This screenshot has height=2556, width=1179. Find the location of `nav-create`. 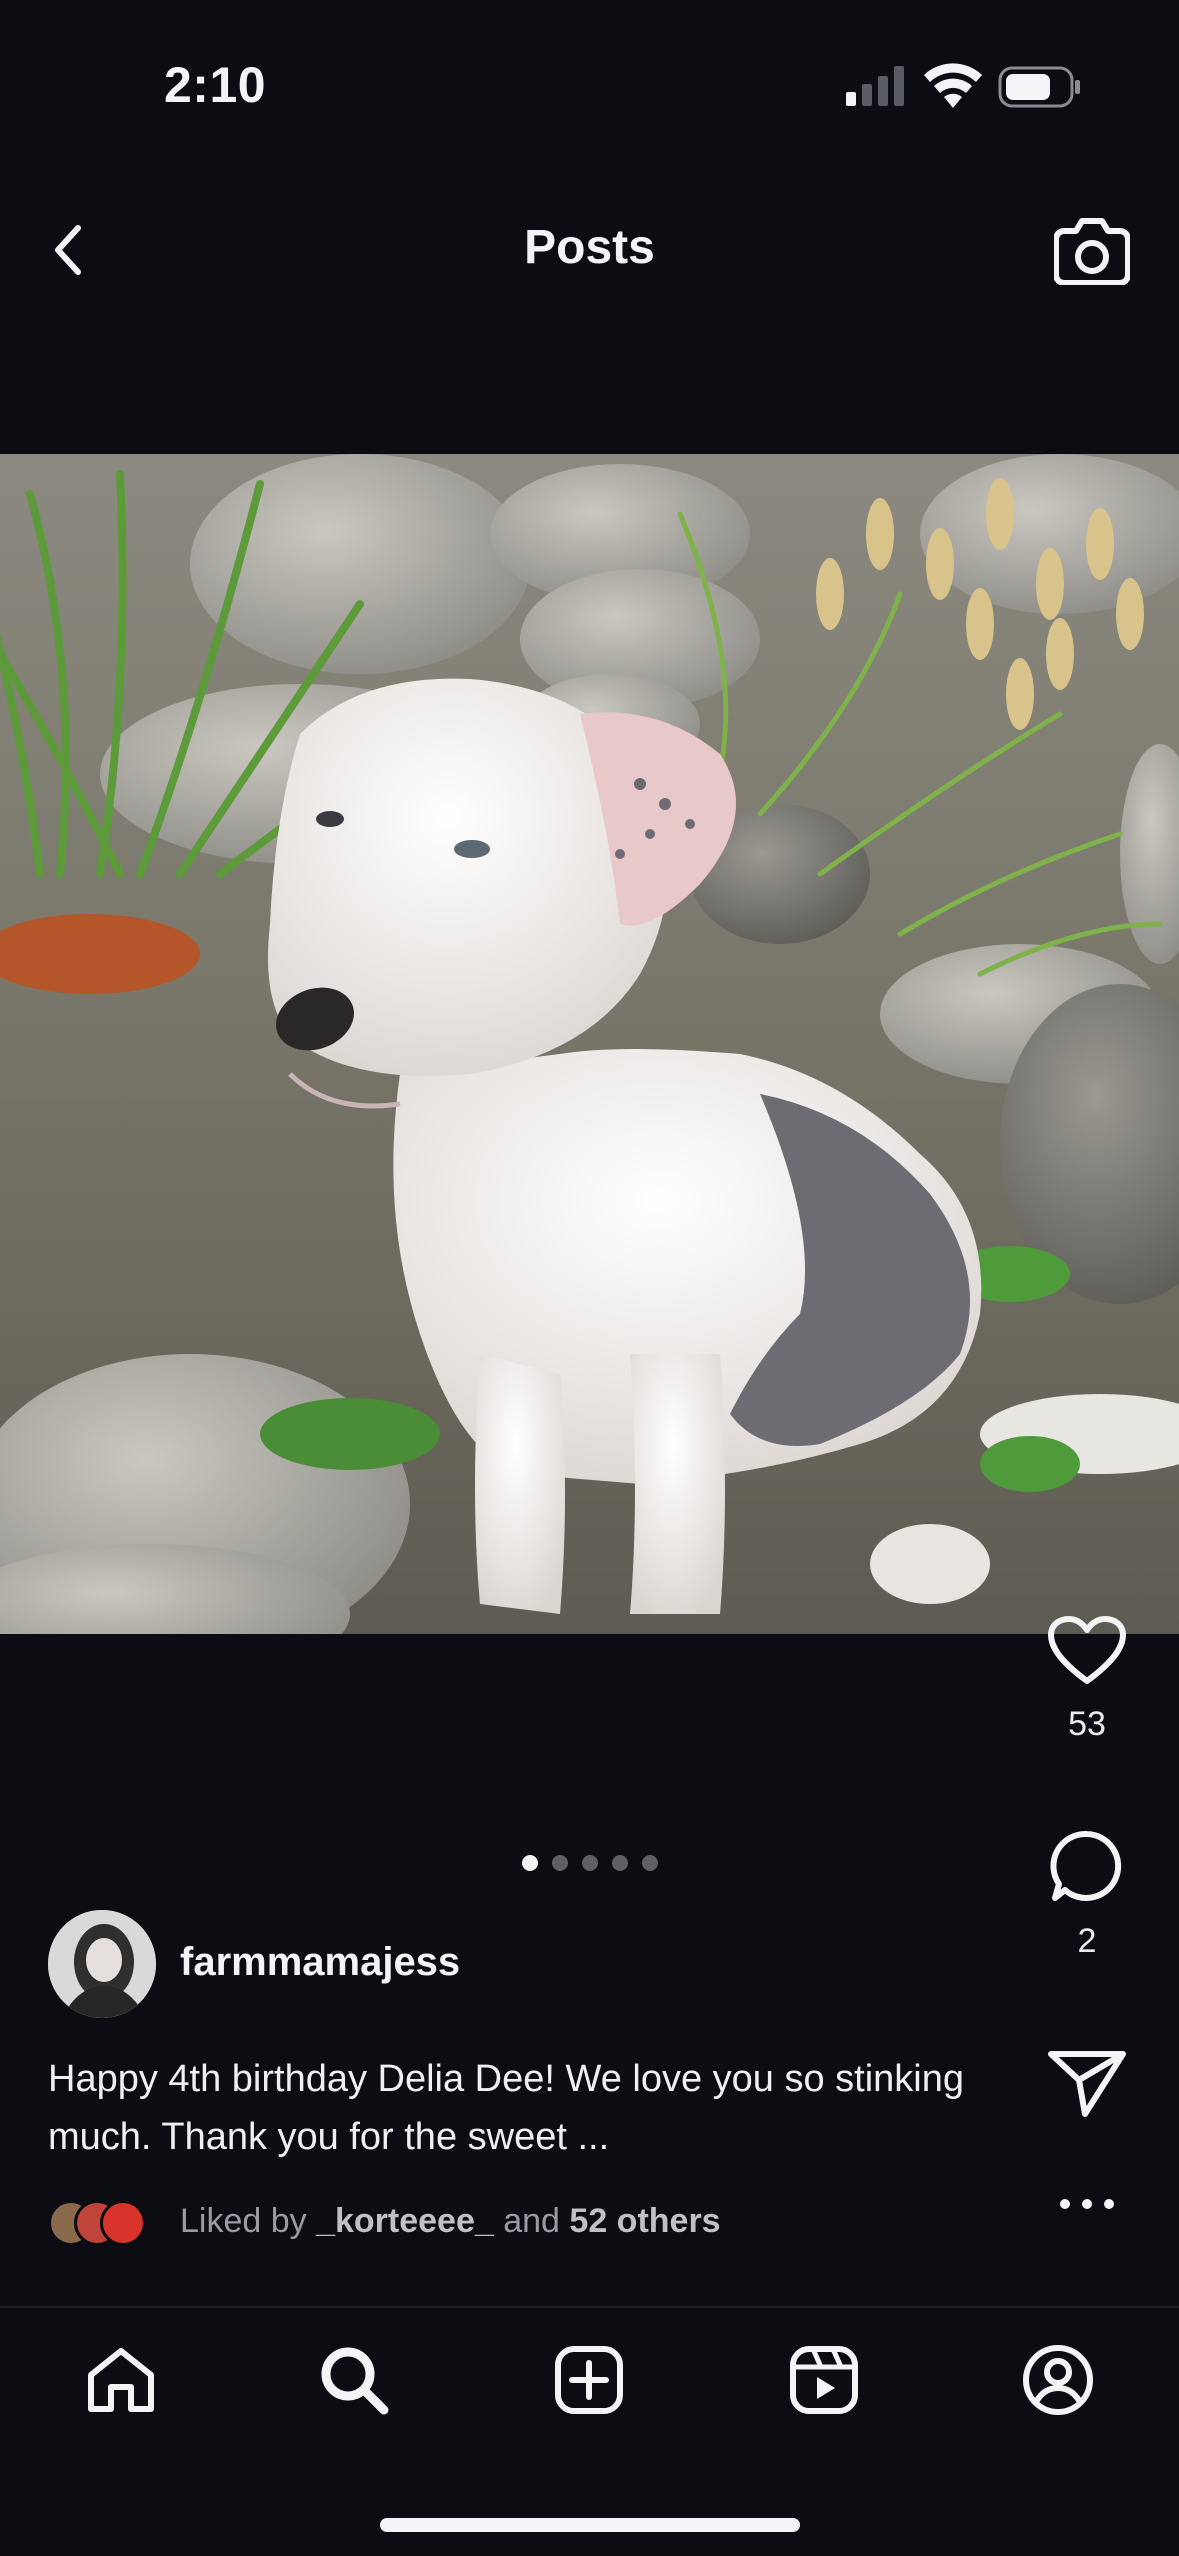

nav-create is located at coordinates (589, 2380).